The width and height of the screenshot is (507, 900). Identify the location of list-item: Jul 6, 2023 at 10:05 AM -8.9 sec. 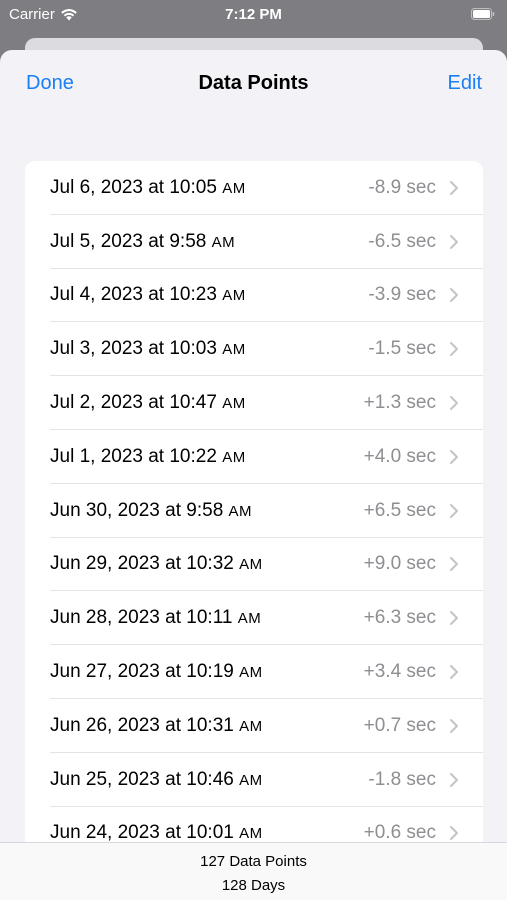
(254, 188).